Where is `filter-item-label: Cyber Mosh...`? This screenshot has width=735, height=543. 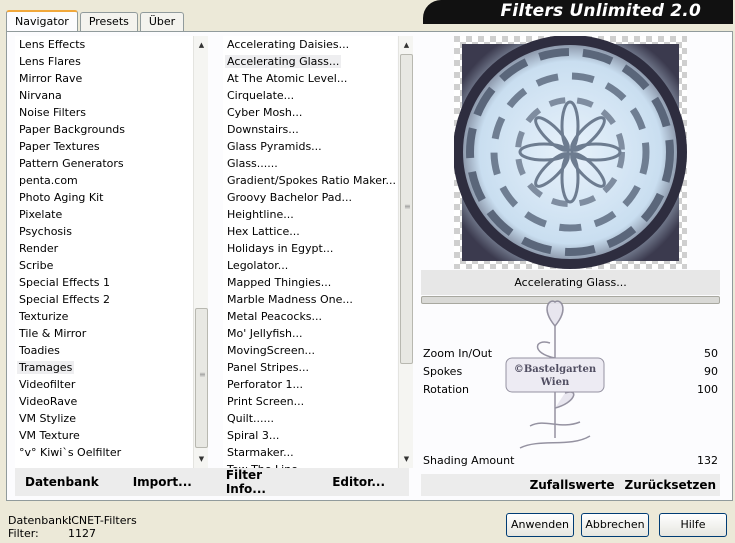
filter-item-label: Cyber Mosh... is located at coordinates (265, 112).